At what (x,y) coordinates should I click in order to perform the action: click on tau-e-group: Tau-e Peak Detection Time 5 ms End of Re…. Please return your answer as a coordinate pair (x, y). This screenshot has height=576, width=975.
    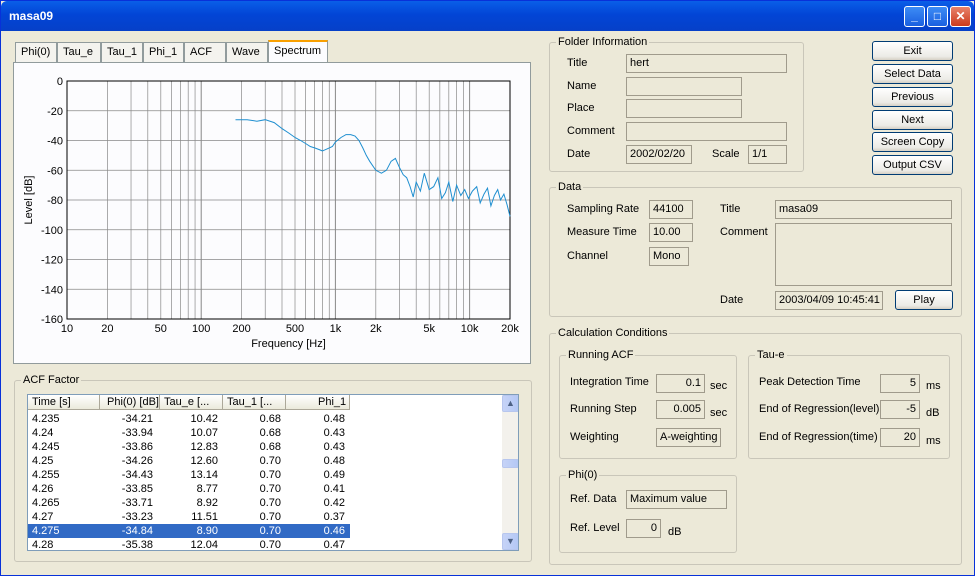
    Looking at the image, I should click on (849, 404).